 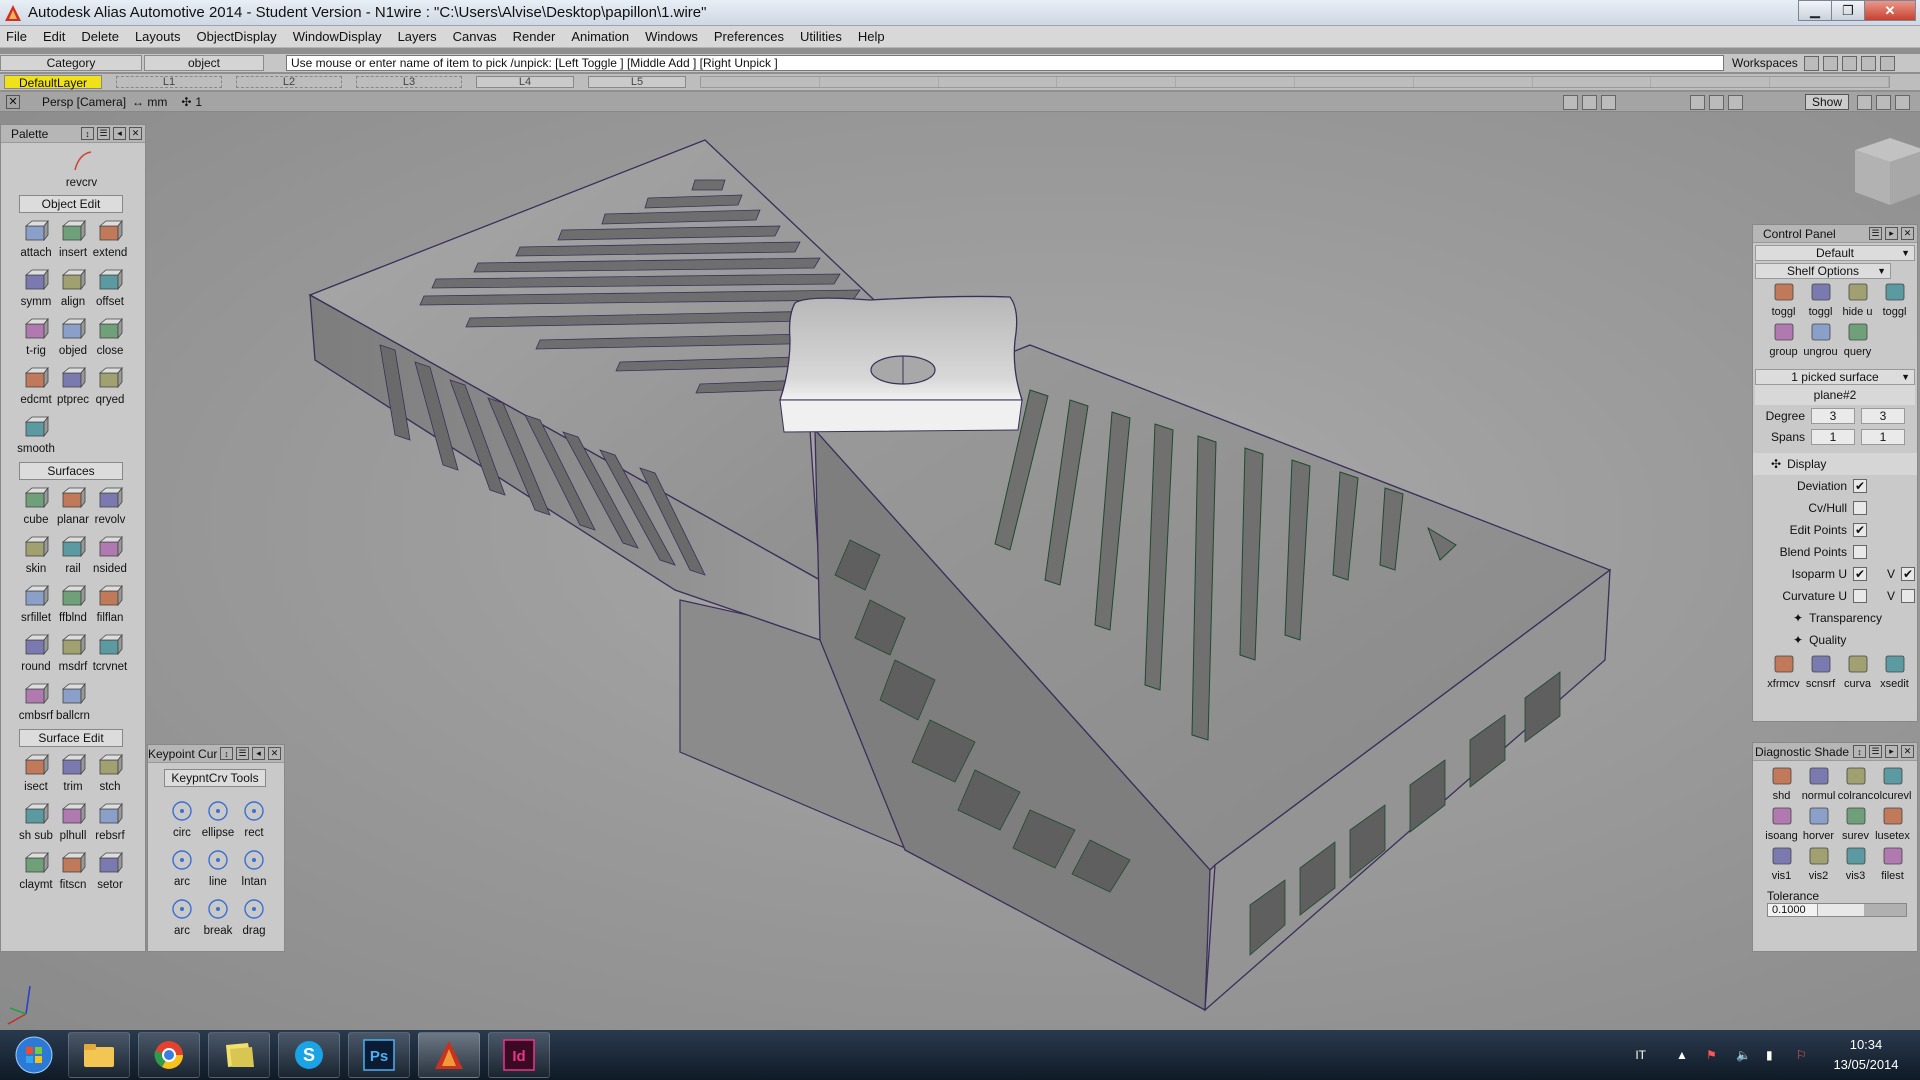 What do you see at coordinates (110, 384) in the screenshot?
I see `tool-qryed: qryed` at bounding box center [110, 384].